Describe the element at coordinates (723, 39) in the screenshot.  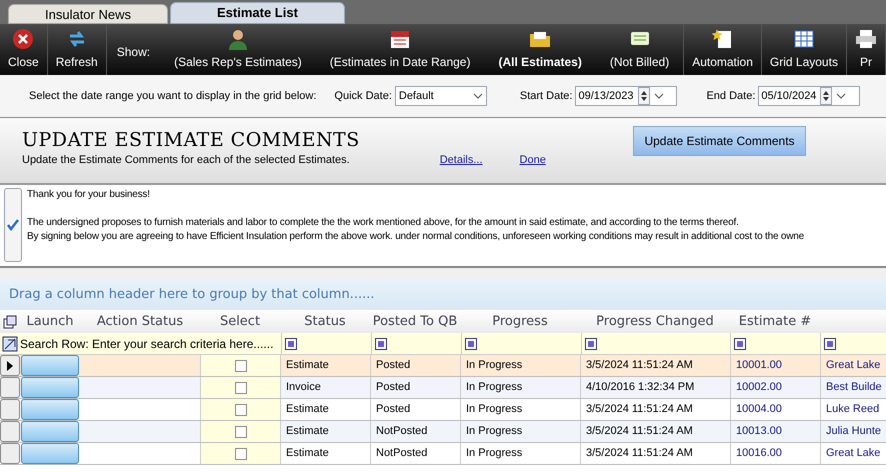
I see `document-star-icon` at that location.